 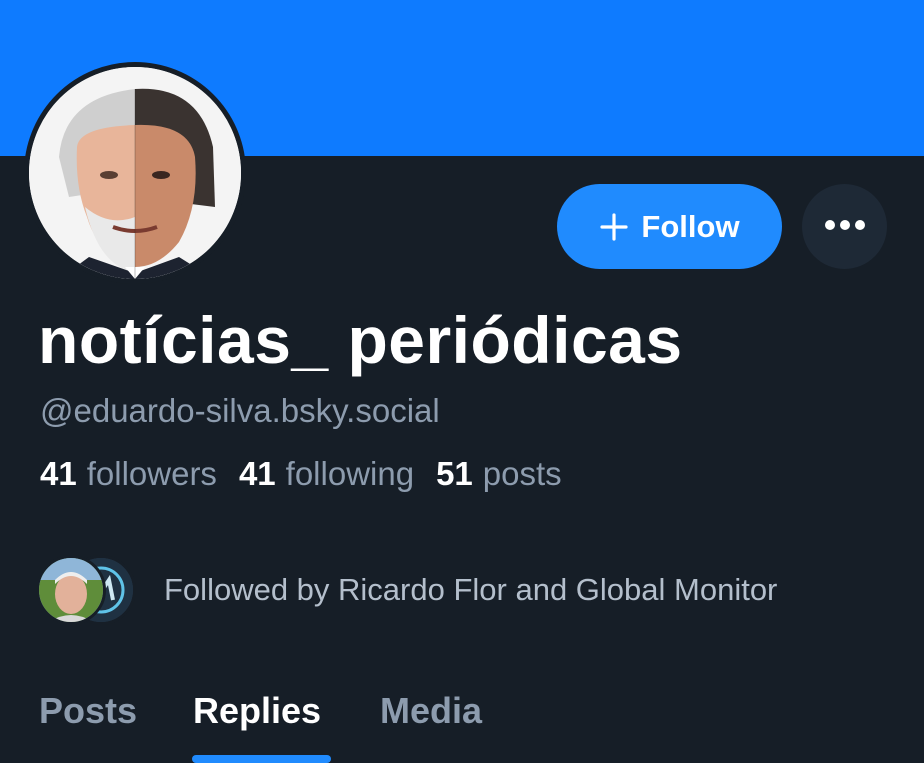 What do you see at coordinates (58, 473) in the screenshot?
I see `followers-count: 41` at bounding box center [58, 473].